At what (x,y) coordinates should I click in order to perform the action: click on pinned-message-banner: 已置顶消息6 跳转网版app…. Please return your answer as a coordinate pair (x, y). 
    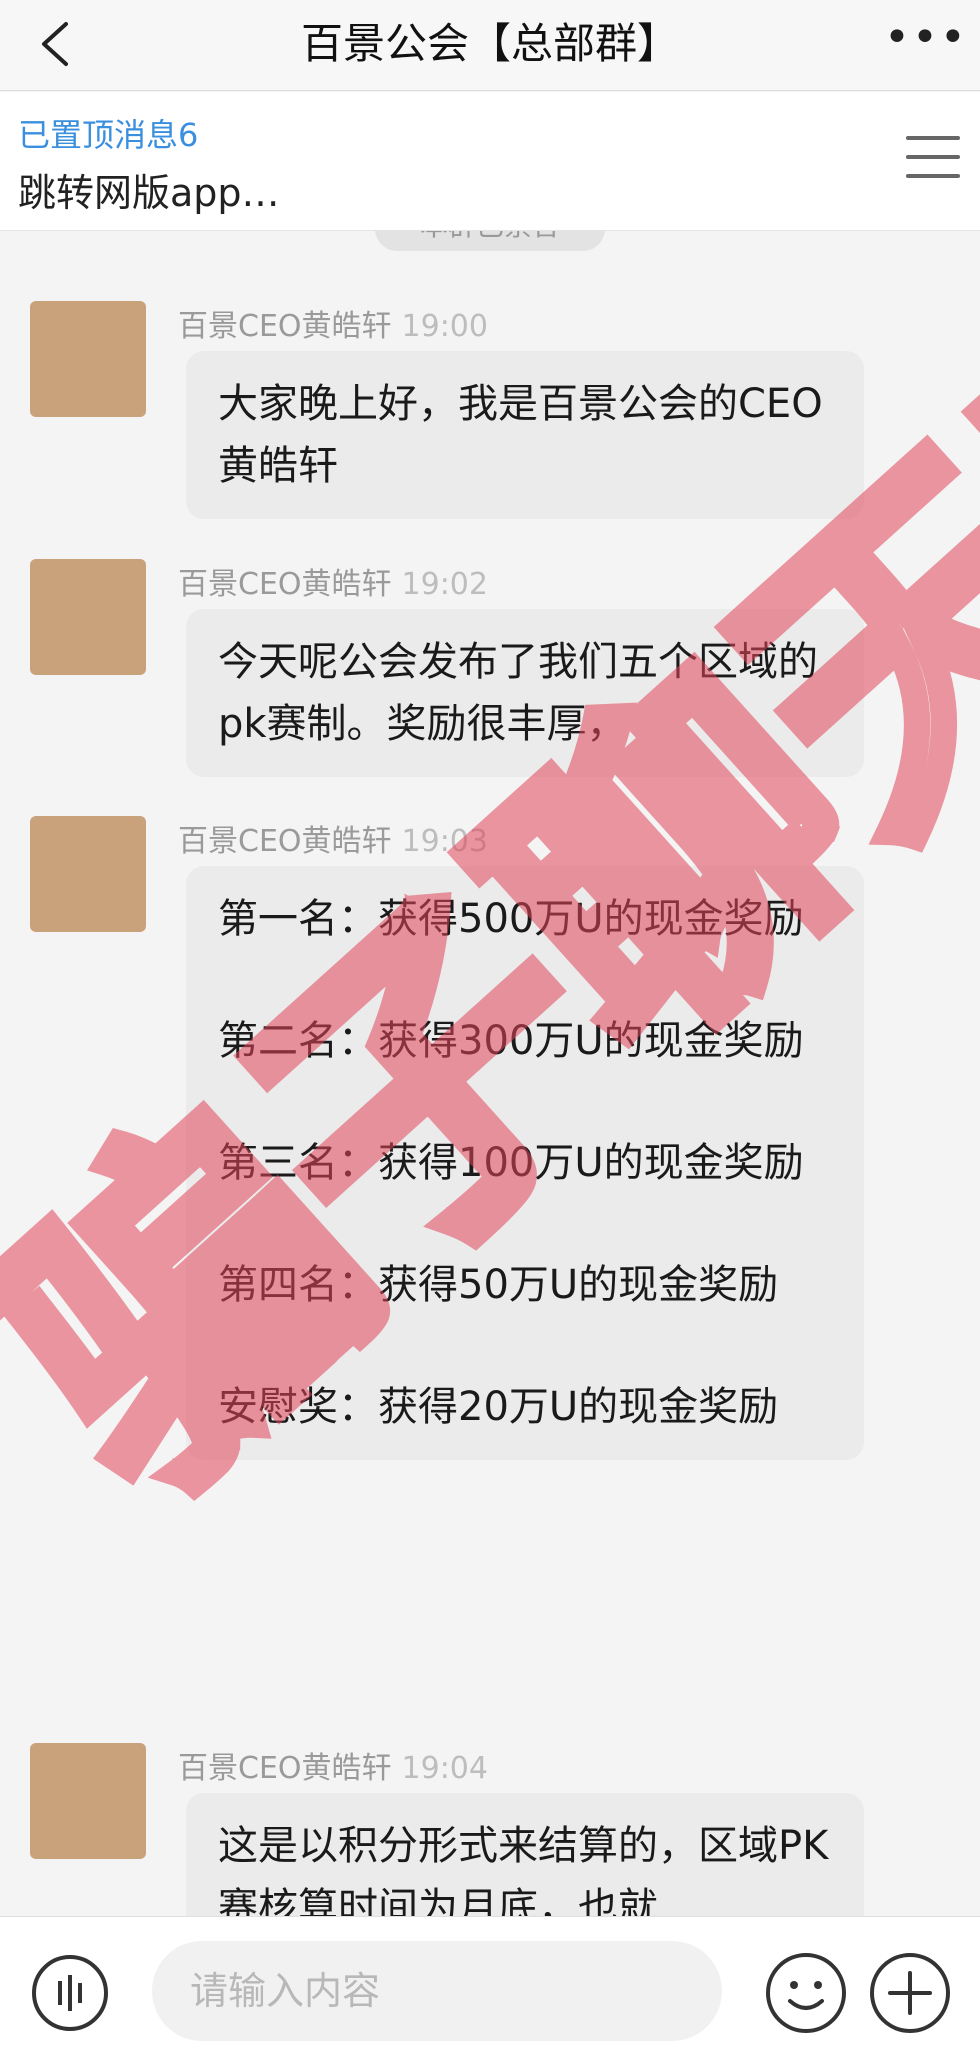
    Looking at the image, I should click on (490, 161).